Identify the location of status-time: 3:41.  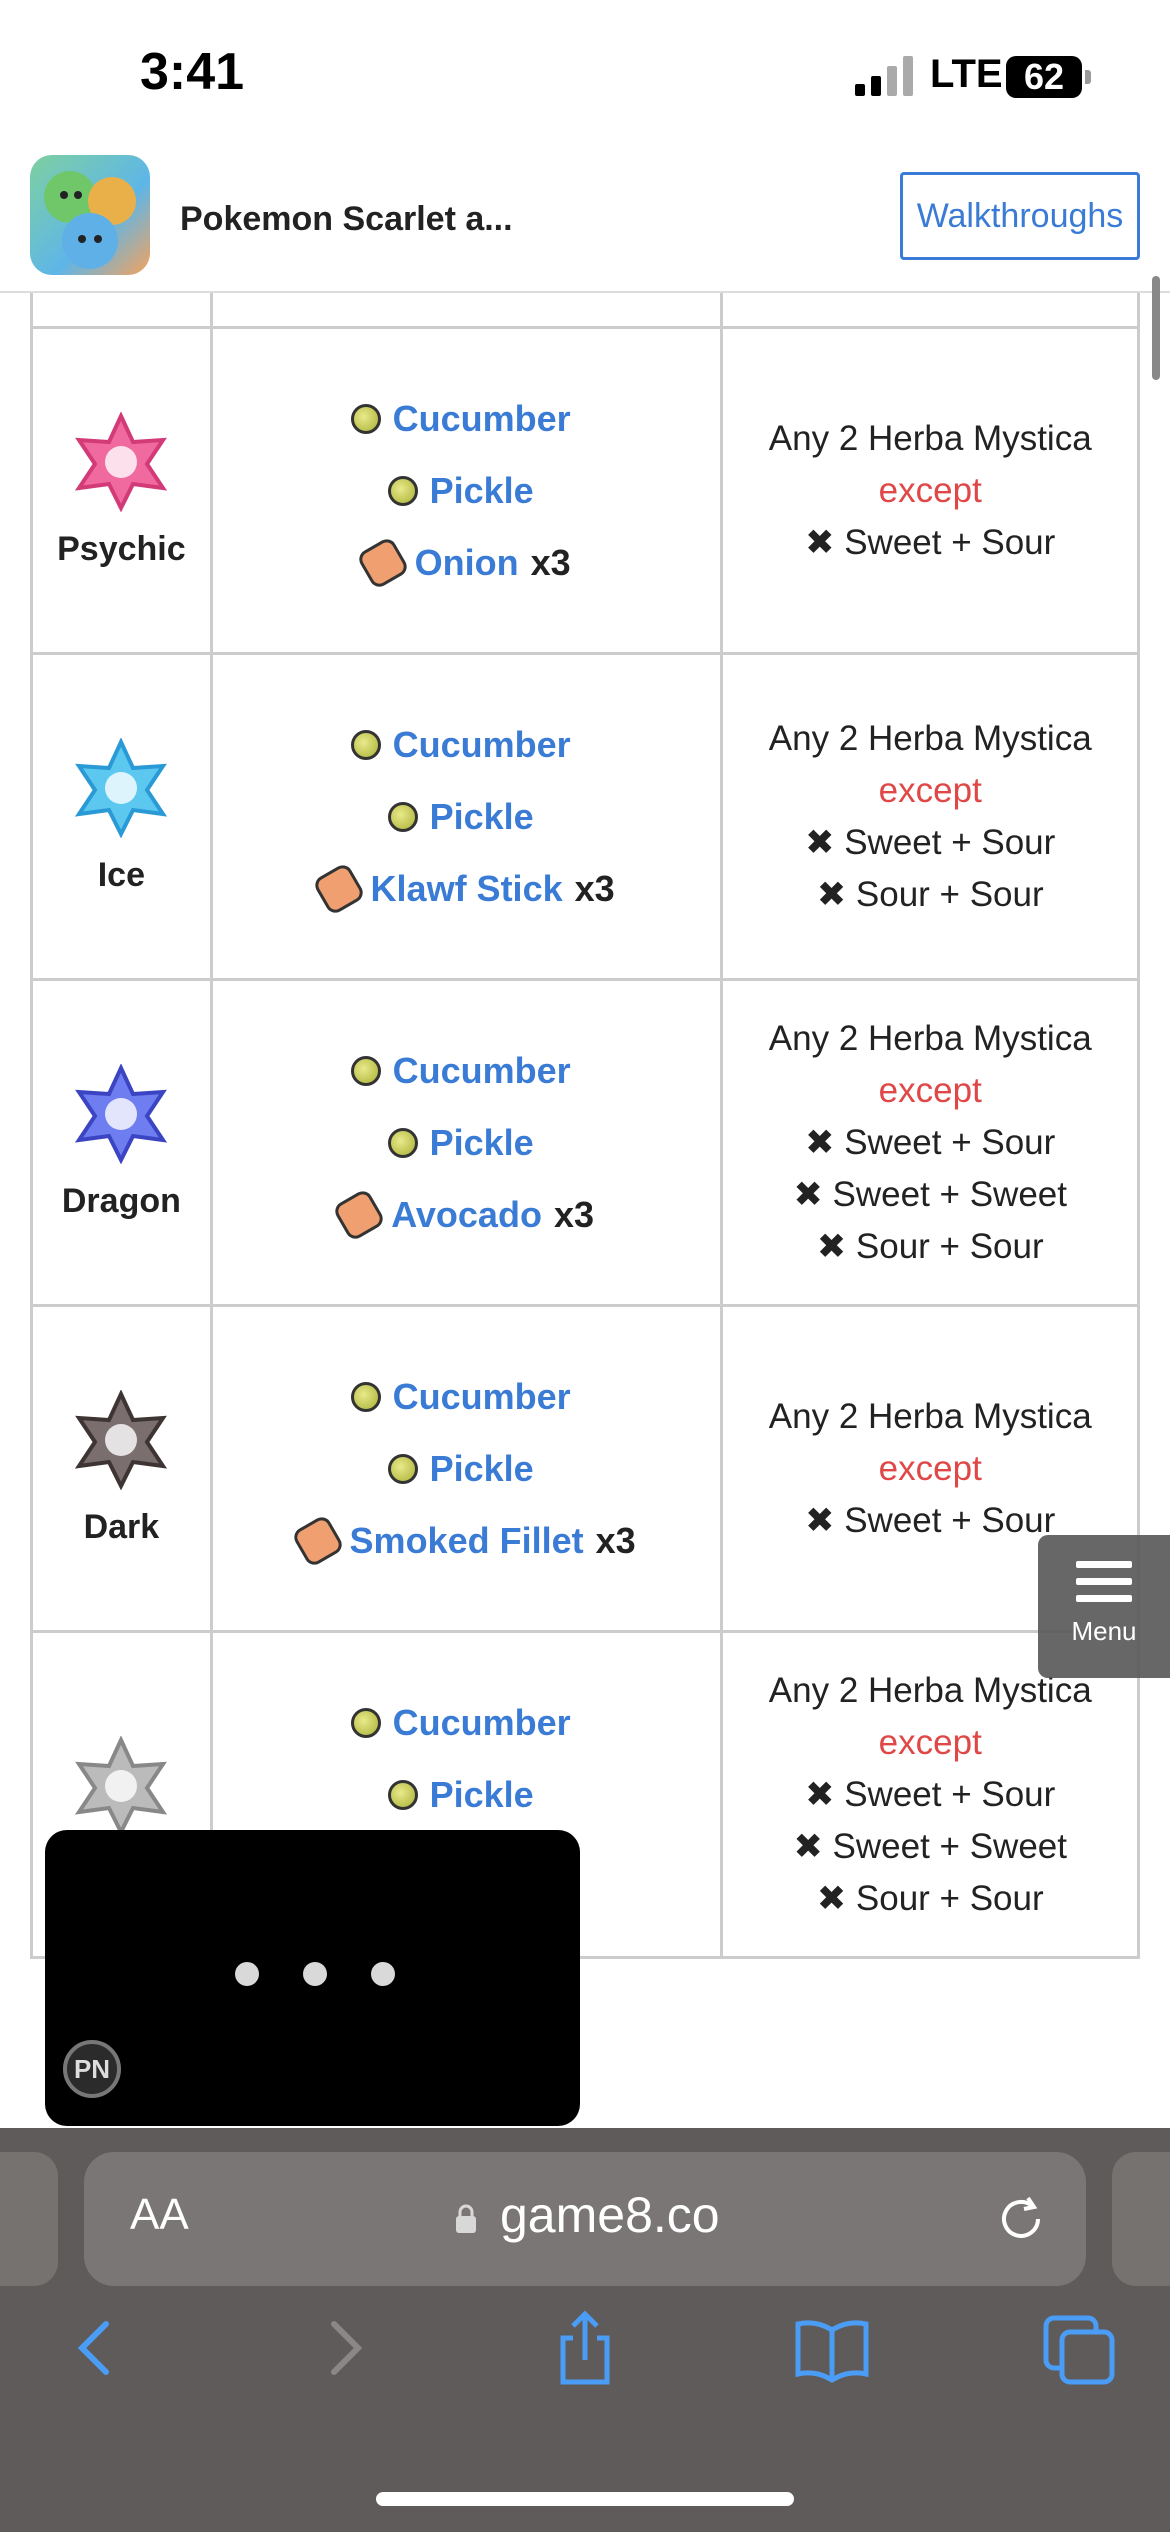
(192, 72).